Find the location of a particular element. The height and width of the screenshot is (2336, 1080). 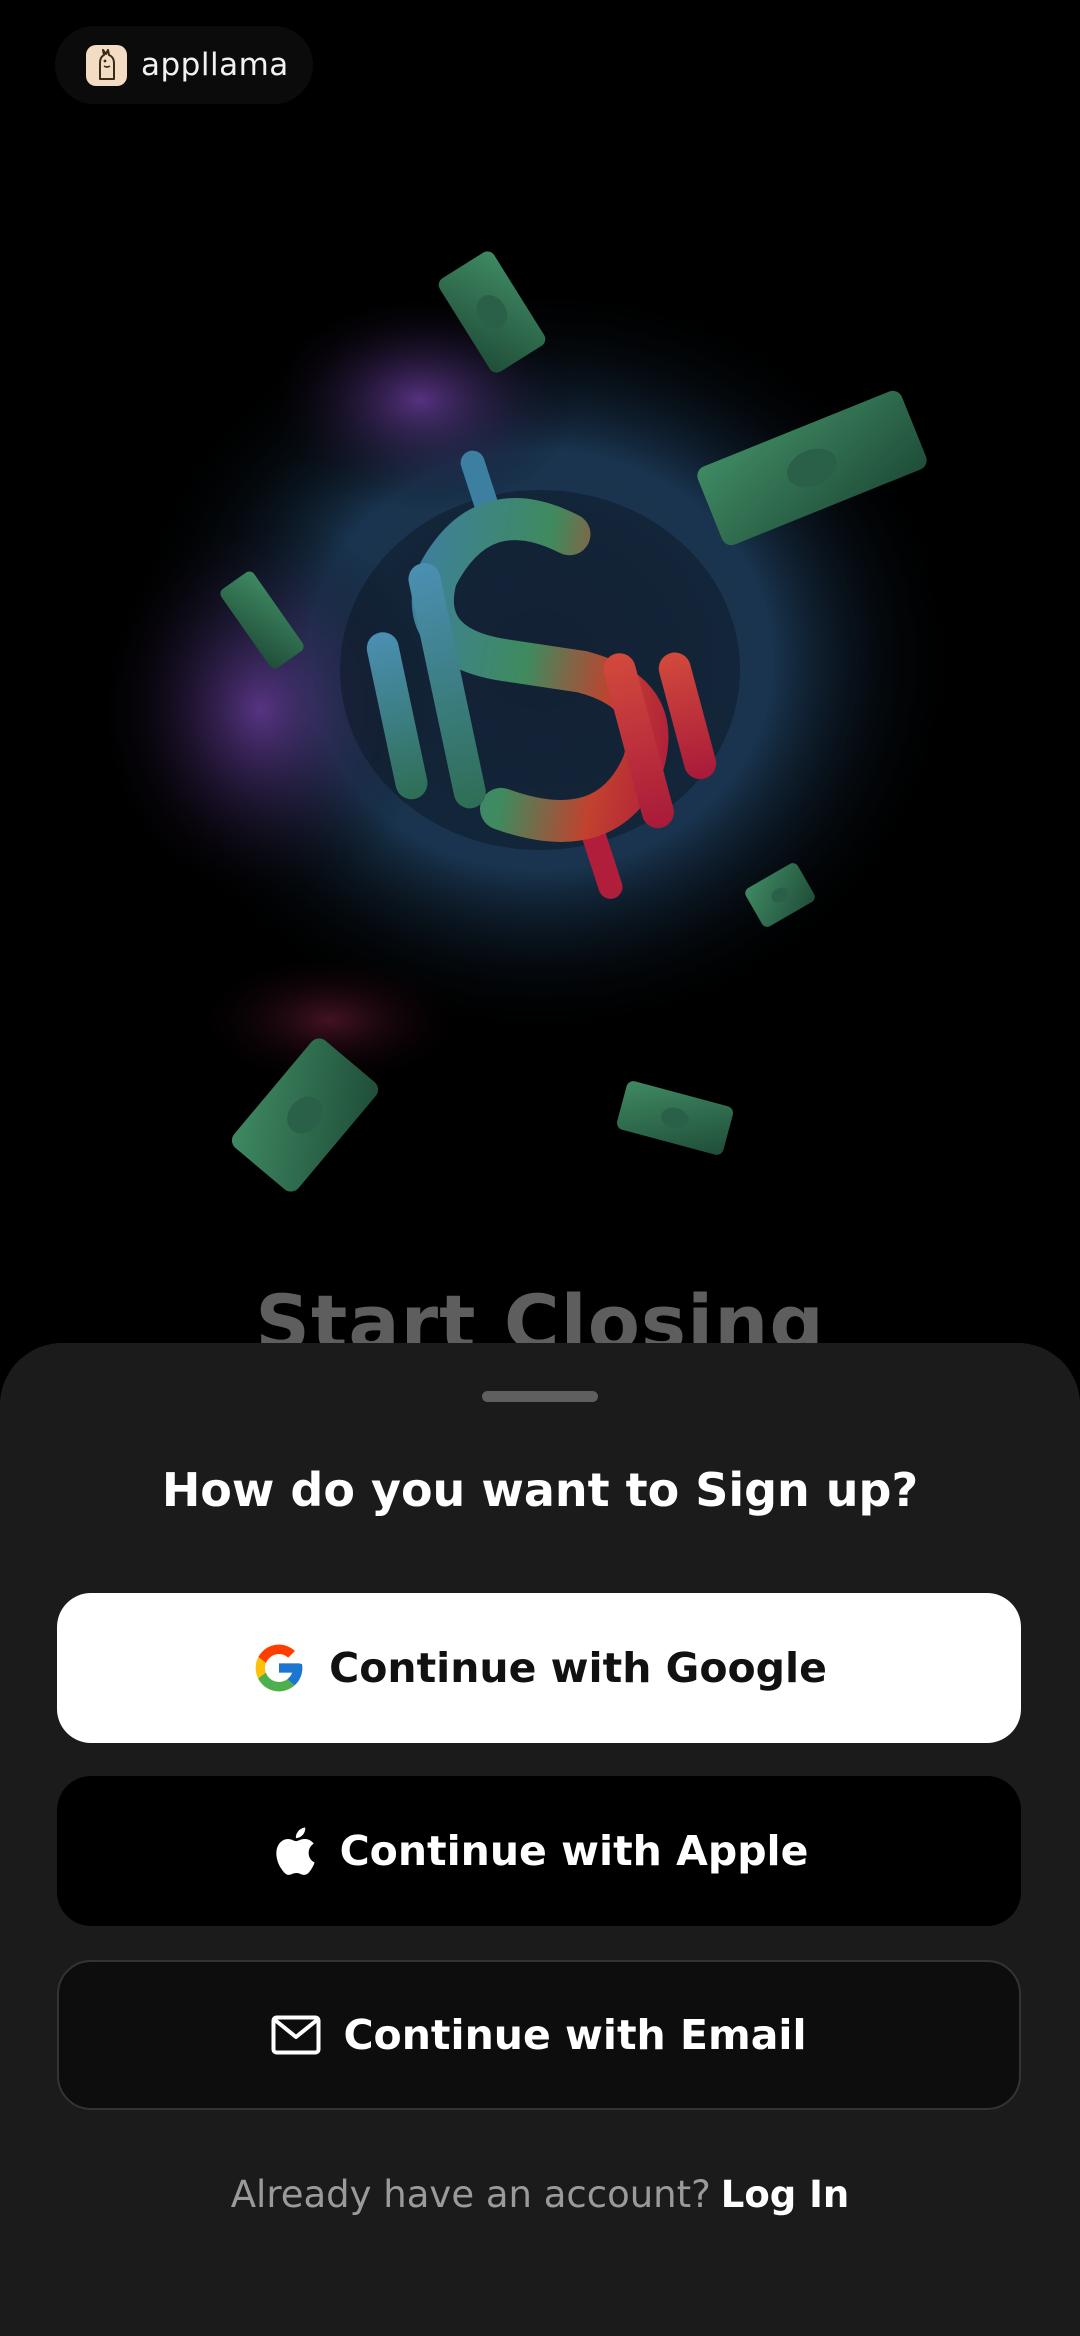

sheet-drag-handle is located at coordinates (540, 1396).